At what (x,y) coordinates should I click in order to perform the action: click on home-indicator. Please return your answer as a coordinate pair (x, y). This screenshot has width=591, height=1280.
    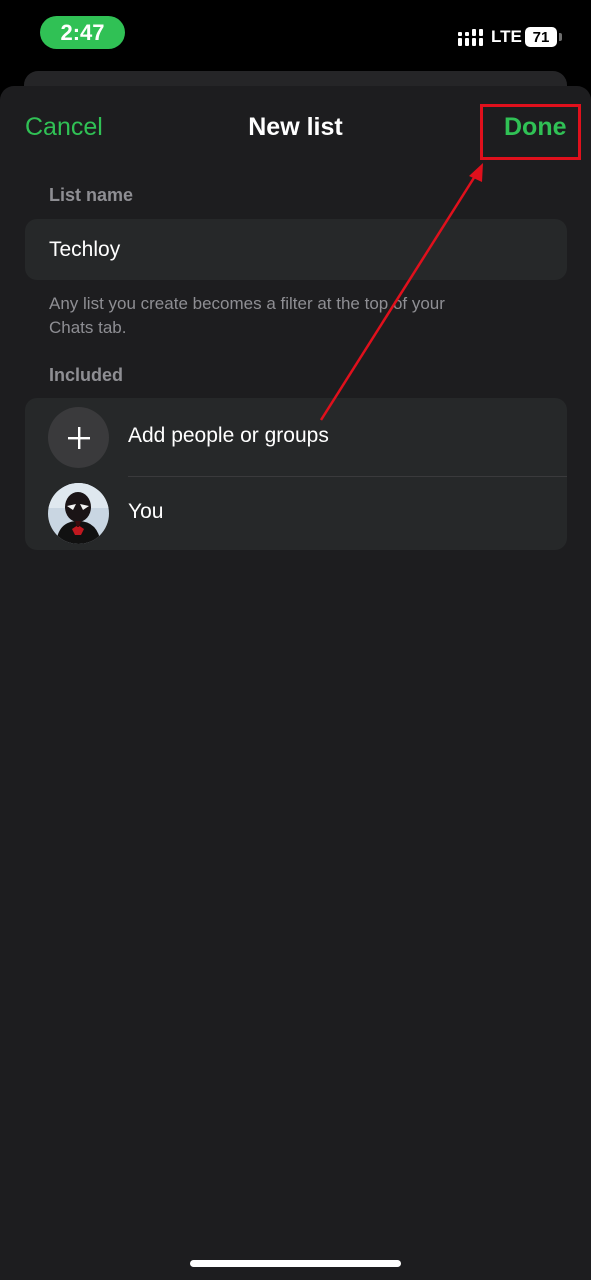
    Looking at the image, I should click on (295, 1263).